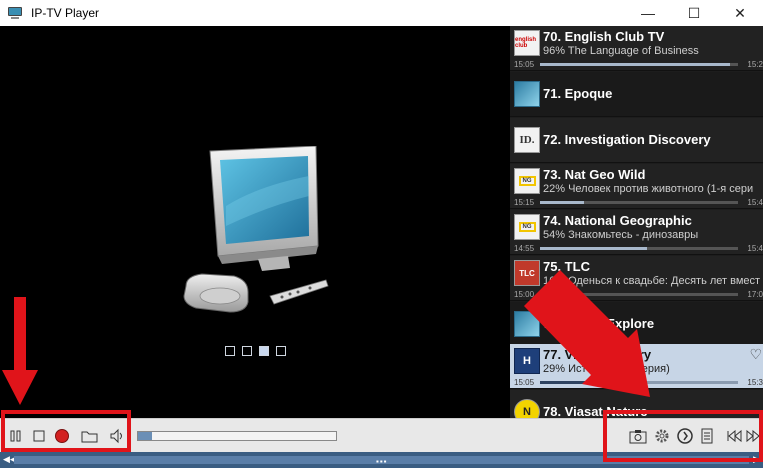 The width and height of the screenshot is (763, 468). I want to click on channel-item: 76. Viasat Explore, so click(636, 324).